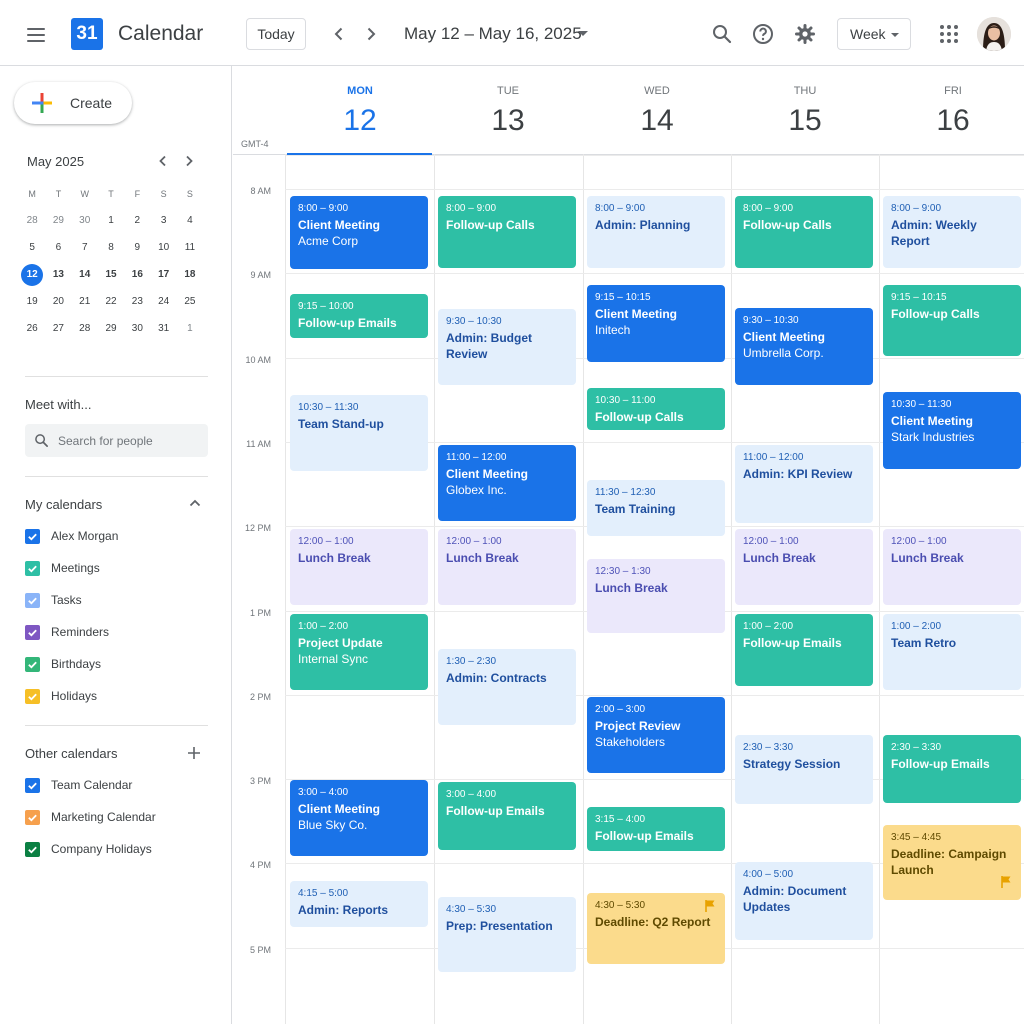  I want to click on previous-week-icon, so click(339, 34).